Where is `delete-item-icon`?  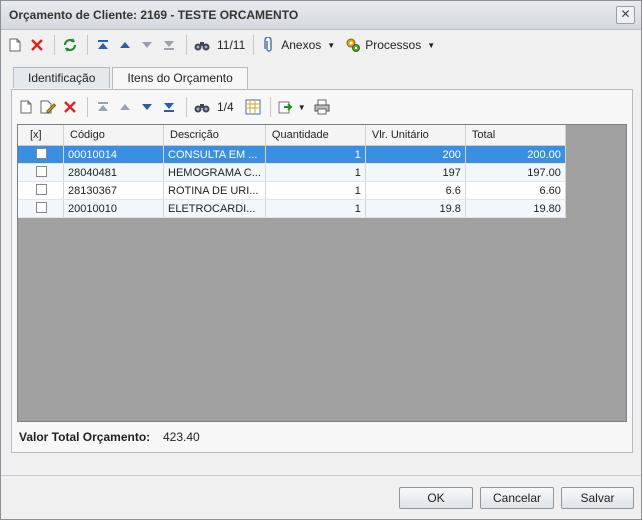
delete-item-icon is located at coordinates (70, 107).